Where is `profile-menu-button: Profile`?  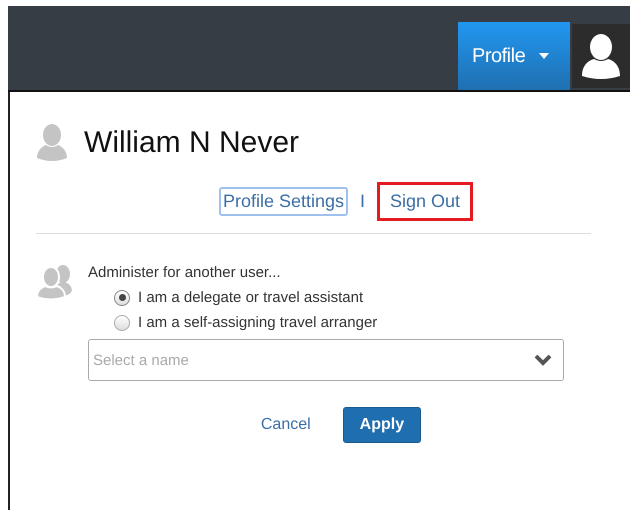
profile-menu-button: Profile is located at coordinates (514, 56).